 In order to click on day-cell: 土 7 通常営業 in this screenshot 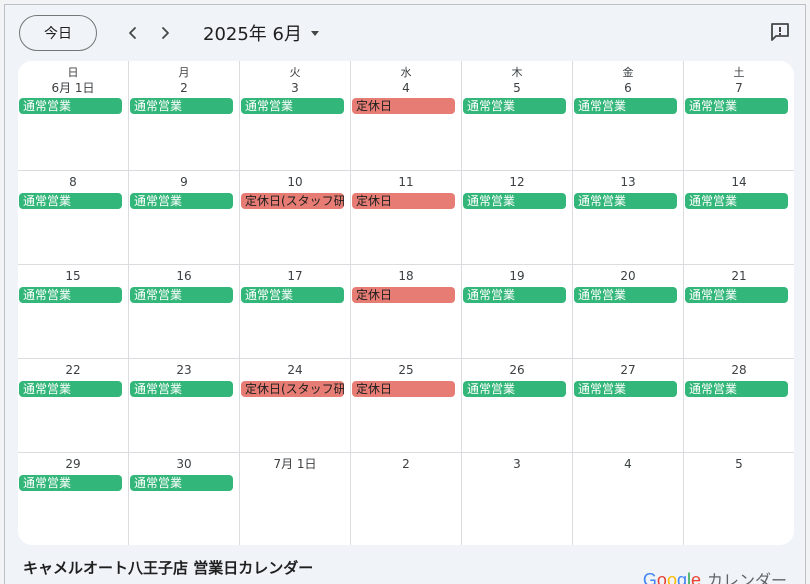, I will do `click(739, 116)`.